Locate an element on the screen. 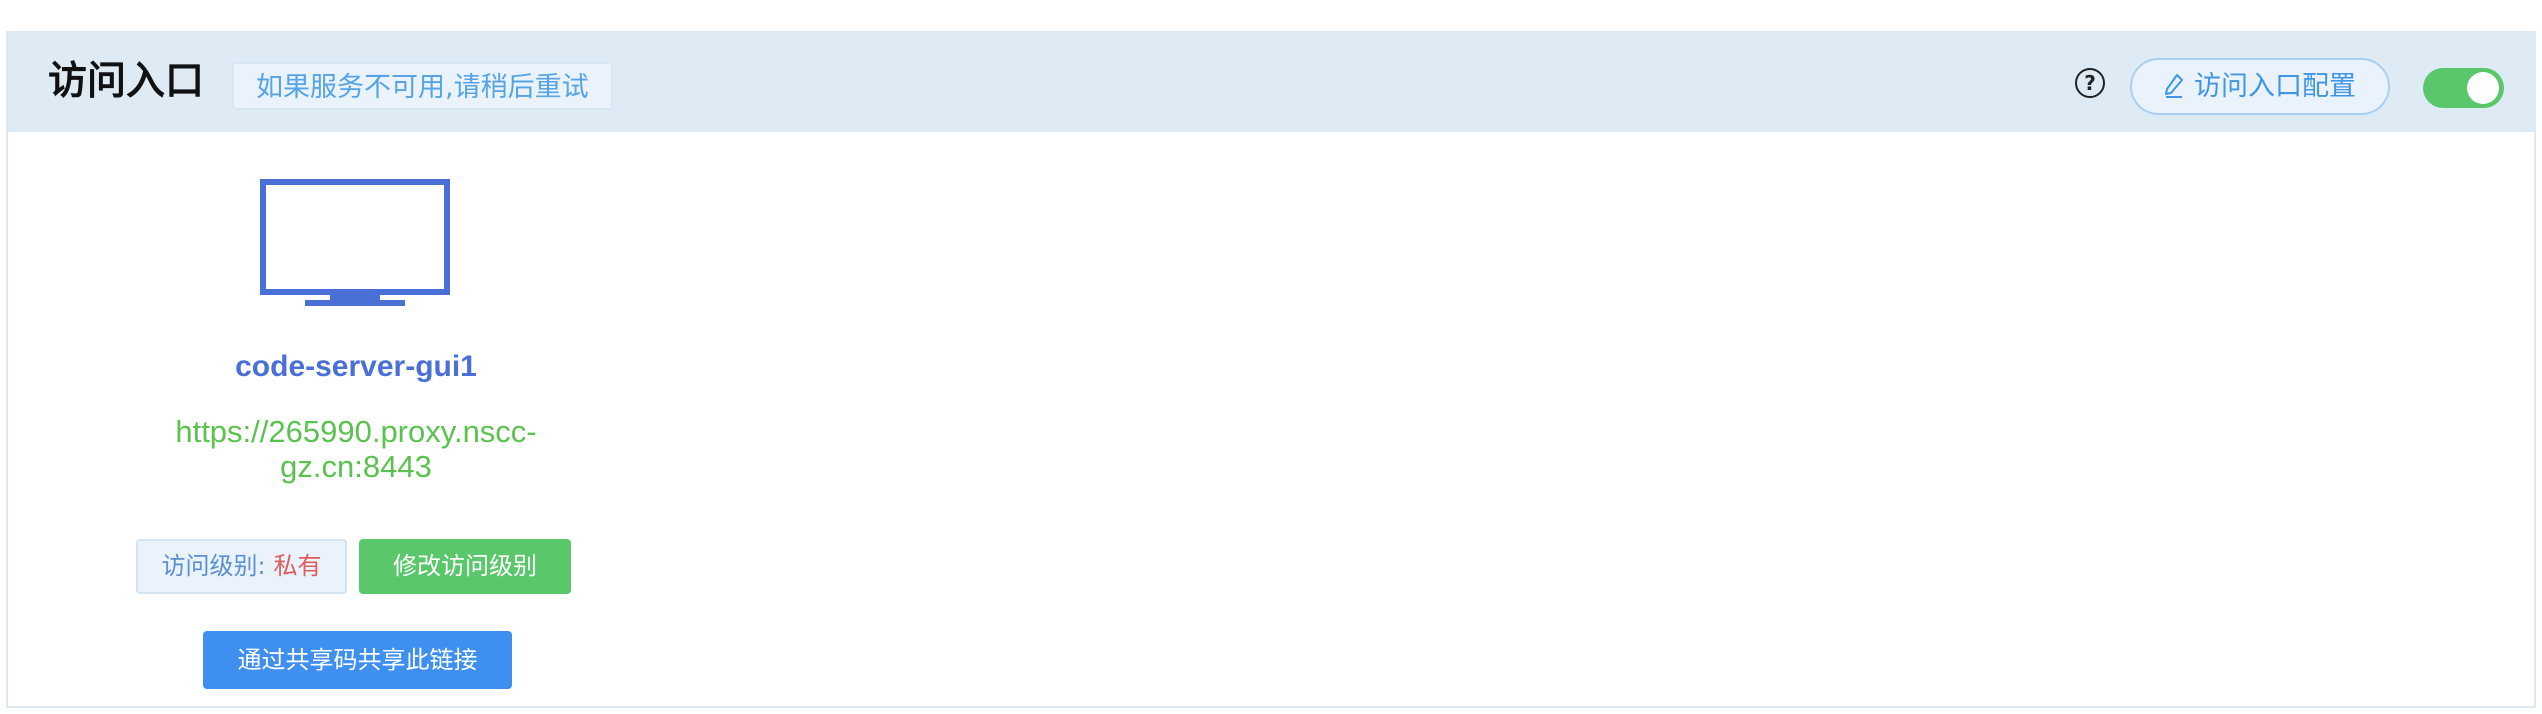 The image size is (2542, 714). access-level-badge: 访问级别: 私有 is located at coordinates (241, 566).